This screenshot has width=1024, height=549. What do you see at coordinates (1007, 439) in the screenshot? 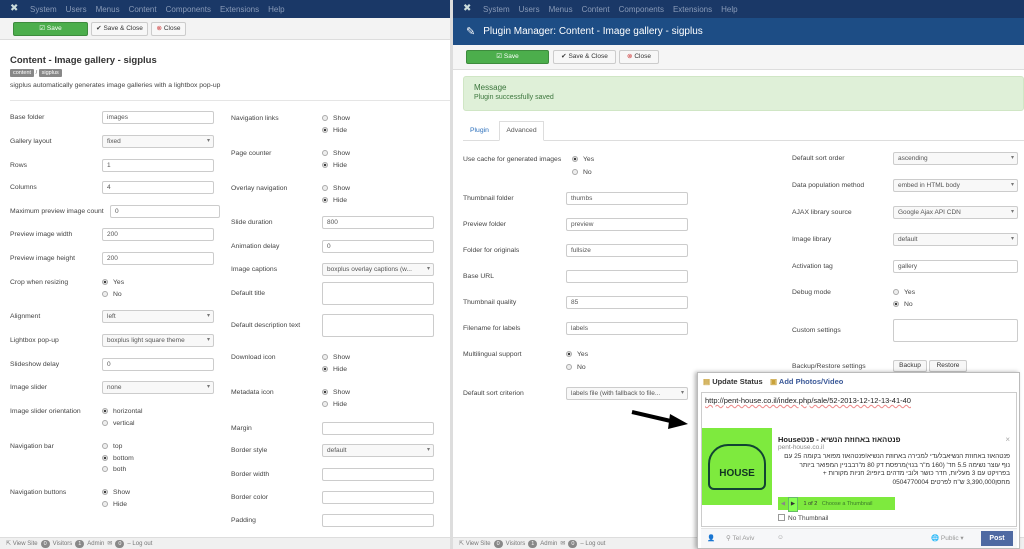
I see `remove-preview-icon: ×` at bounding box center [1007, 439].